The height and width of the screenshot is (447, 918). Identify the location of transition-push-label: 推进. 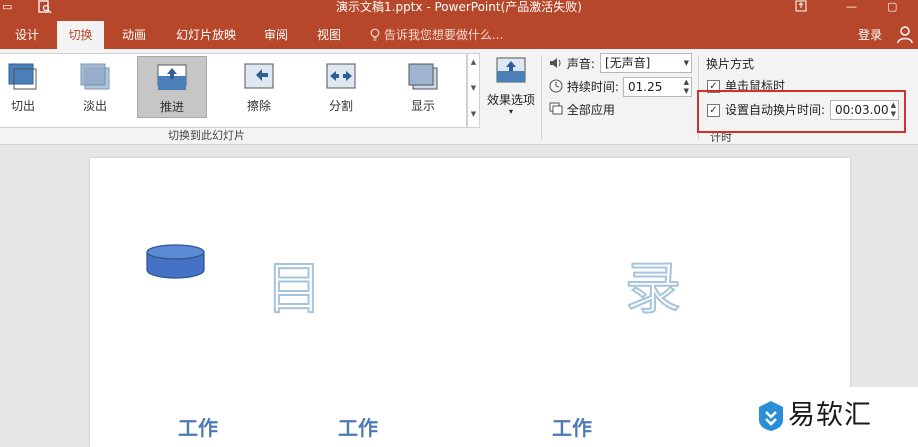
(171, 107).